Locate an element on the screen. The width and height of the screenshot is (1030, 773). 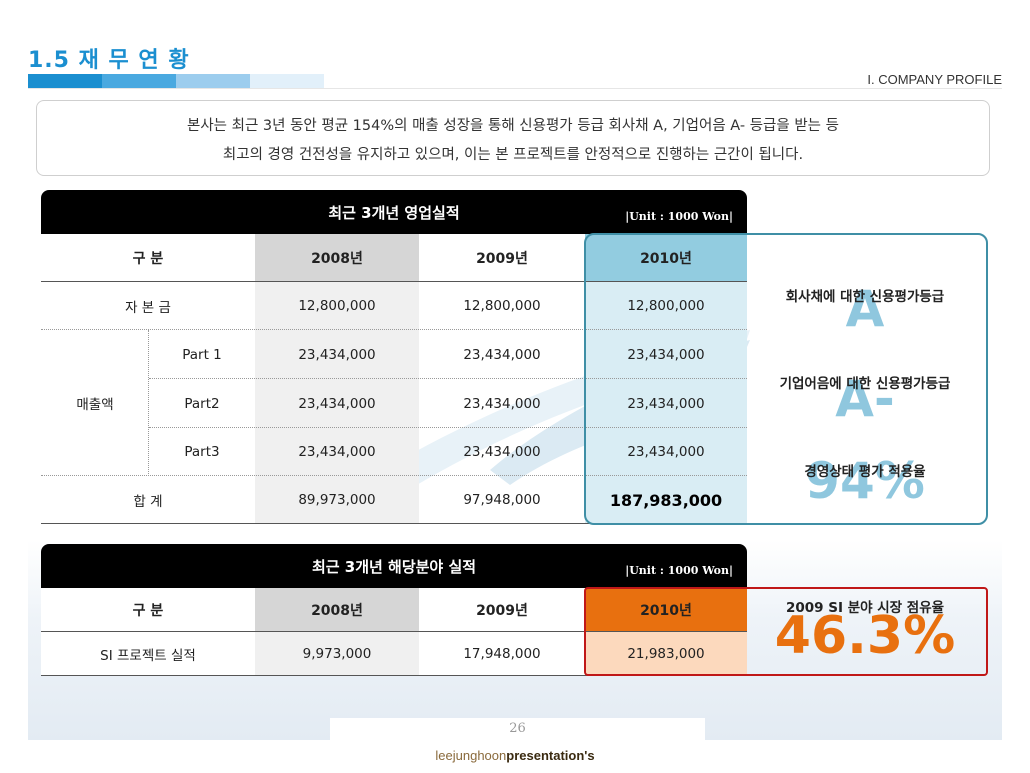
section-title: 1.5 재 무 연 황 is located at coordinates (109, 60).